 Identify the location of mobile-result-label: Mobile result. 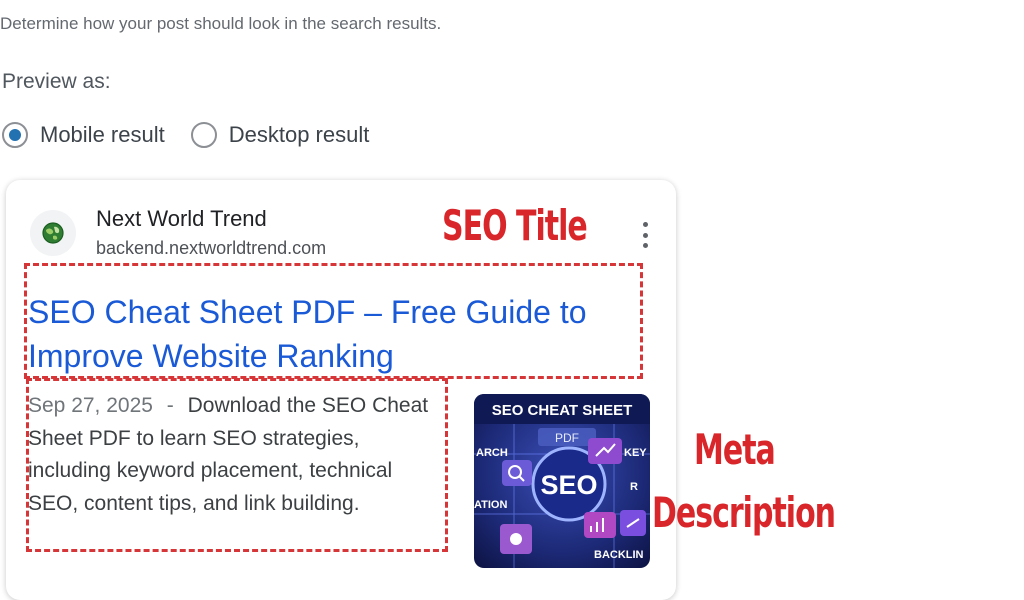
(102, 135).